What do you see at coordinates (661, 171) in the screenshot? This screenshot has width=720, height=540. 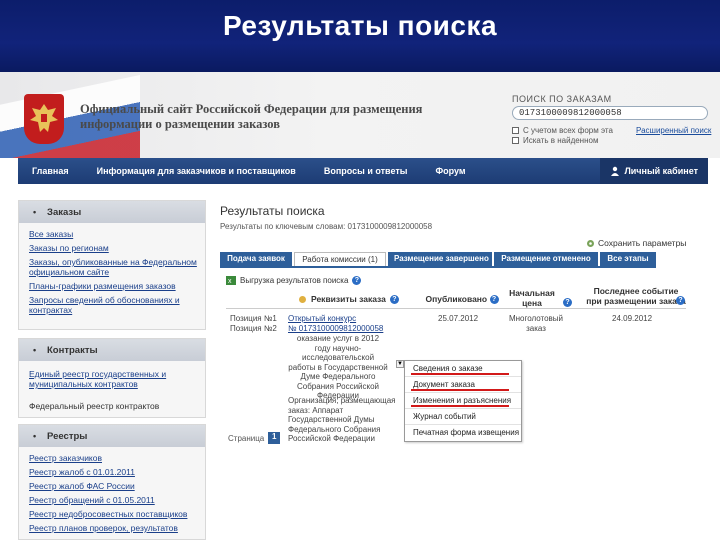 I see `personal-cabinet-label: Личный кабинет` at bounding box center [661, 171].